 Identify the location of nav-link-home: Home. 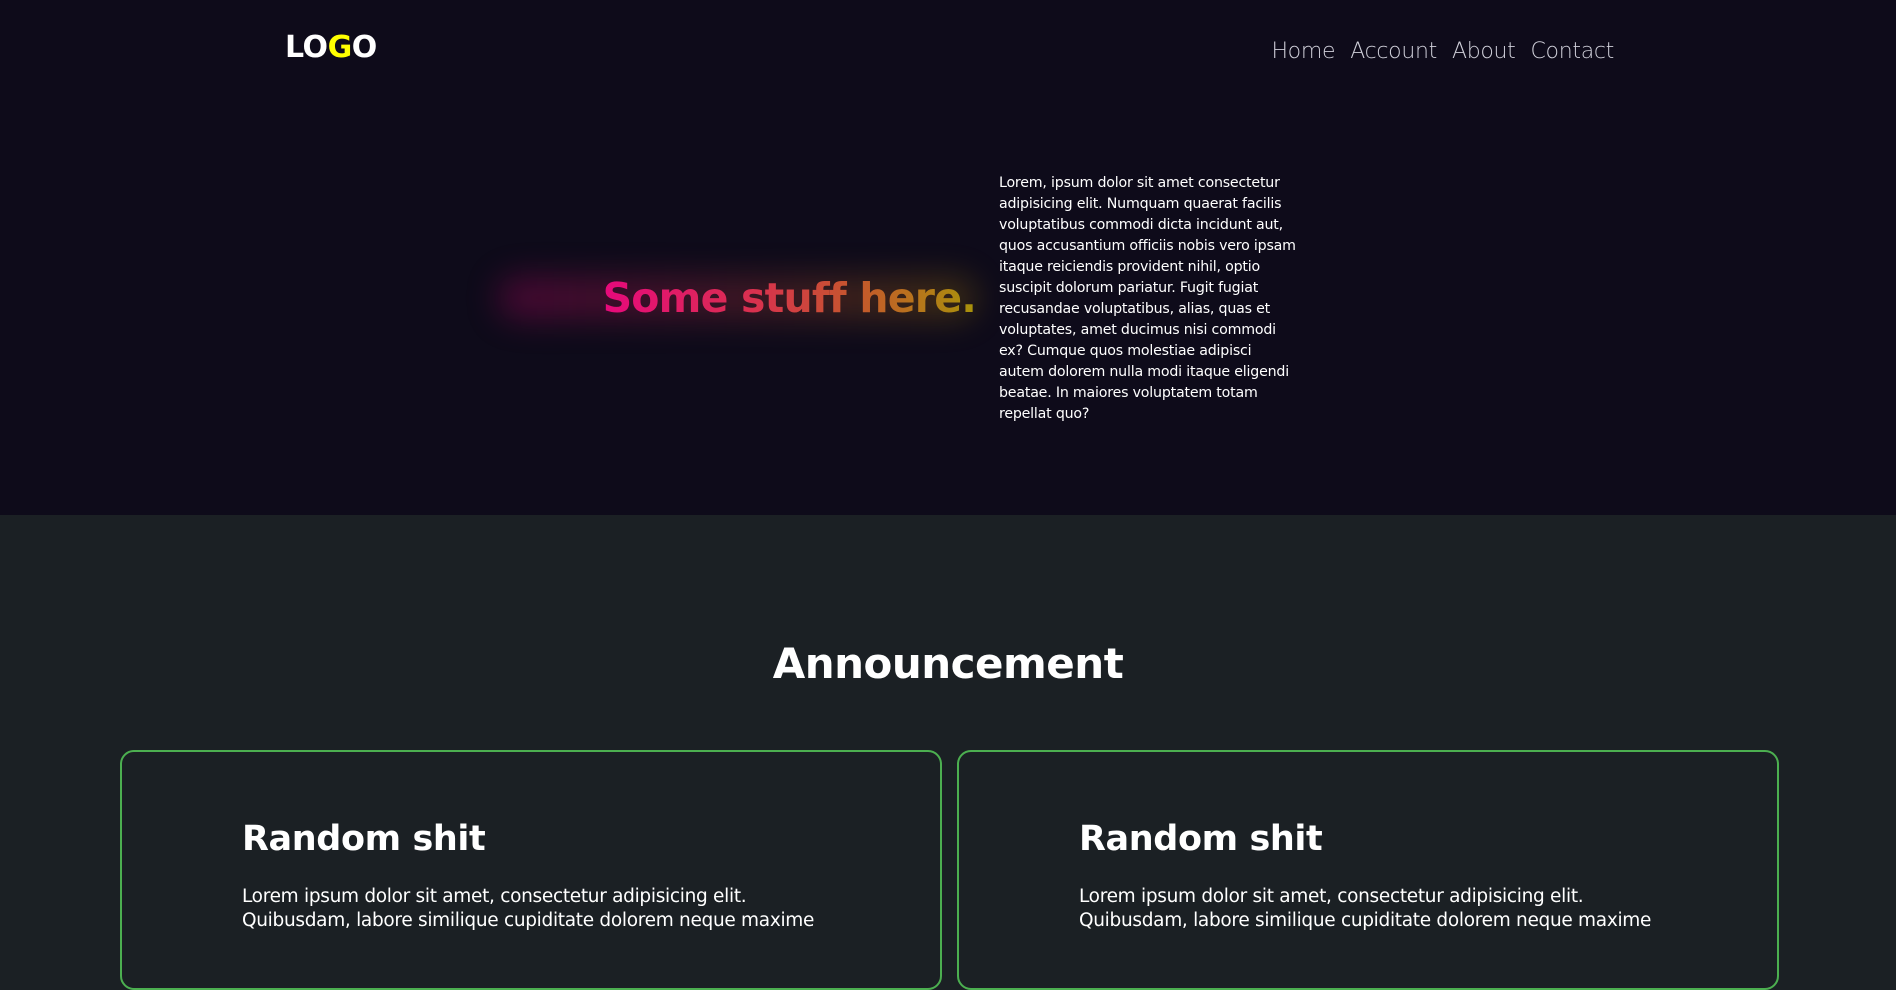
(1303, 52).